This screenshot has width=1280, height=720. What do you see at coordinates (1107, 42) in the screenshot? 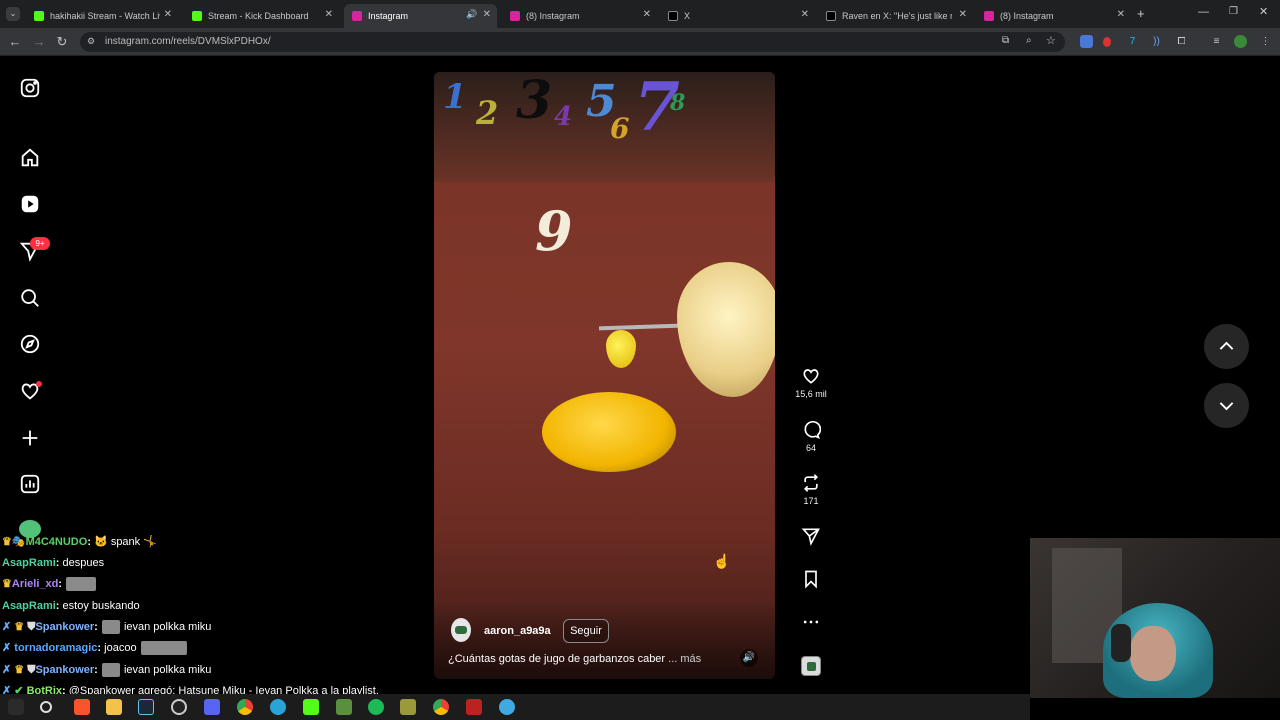
I see `extension-red-icon` at bounding box center [1107, 42].